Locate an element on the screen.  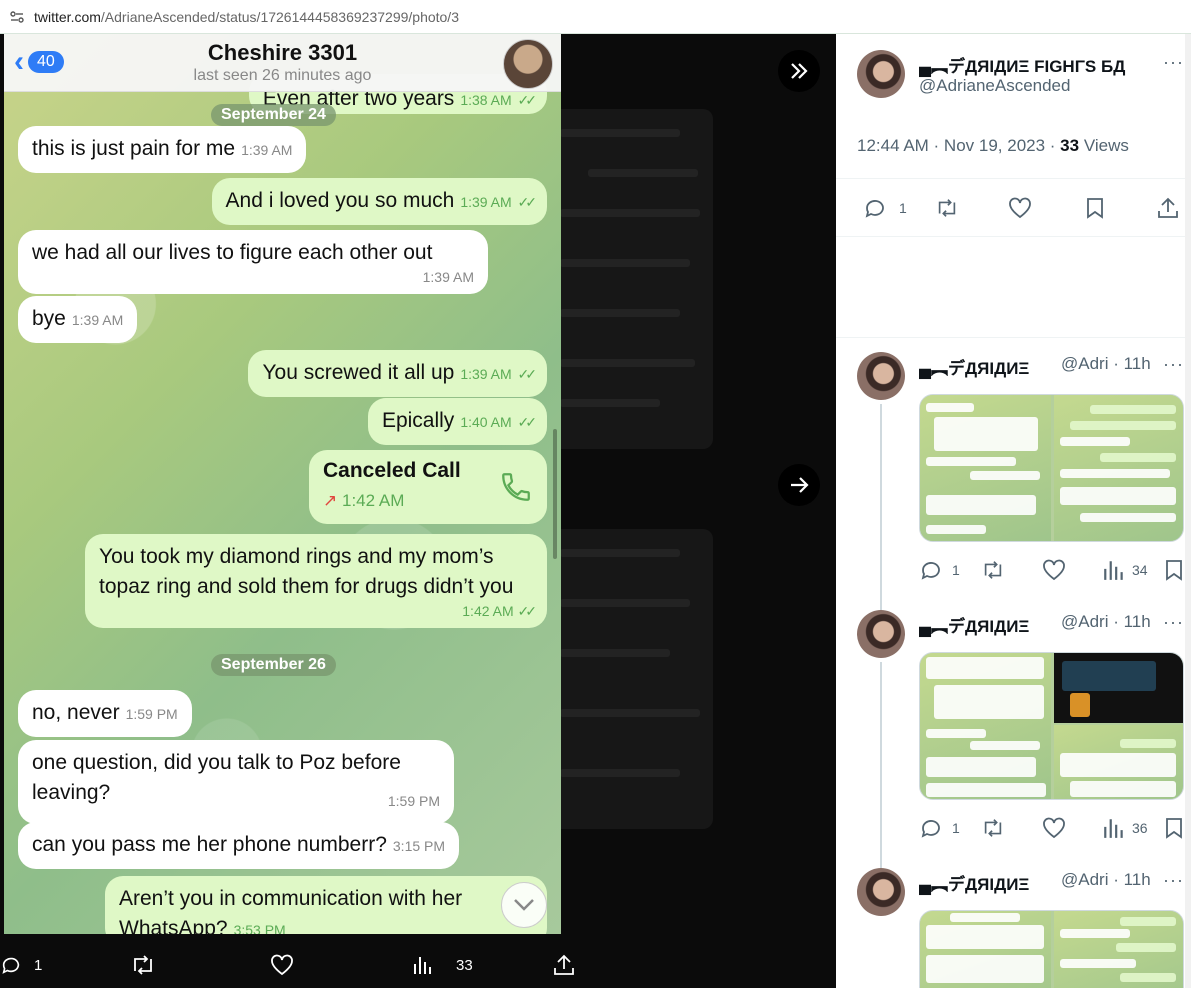
views-count: 34 is located at coordinates (1140, 570).